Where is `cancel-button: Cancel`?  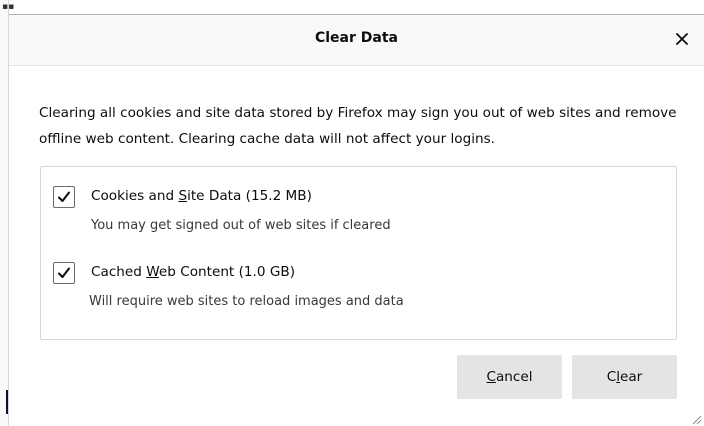 cancel-button: Cancel is located at coordinates (509, 377).